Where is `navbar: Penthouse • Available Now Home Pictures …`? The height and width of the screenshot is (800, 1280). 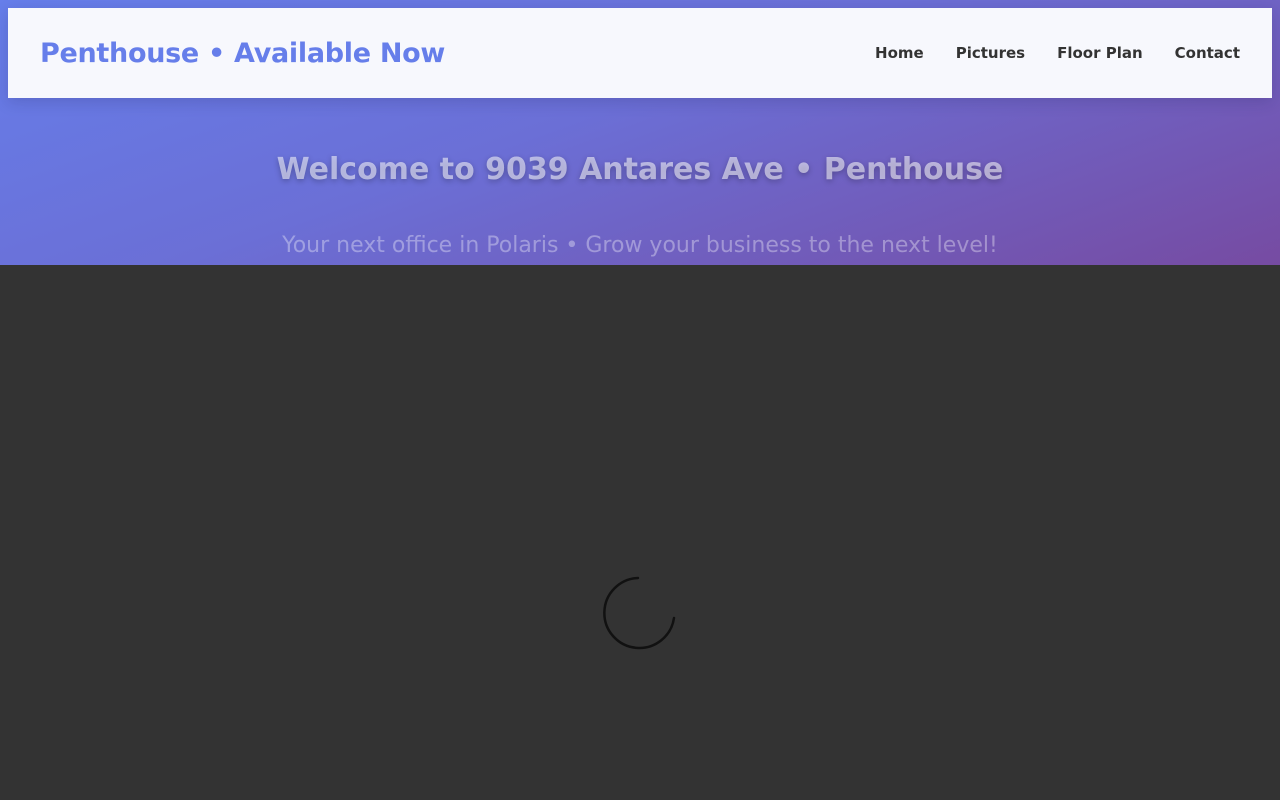 navbar: Penthouse • Available Now Home Pictures … is located at coordinates (640, 53).